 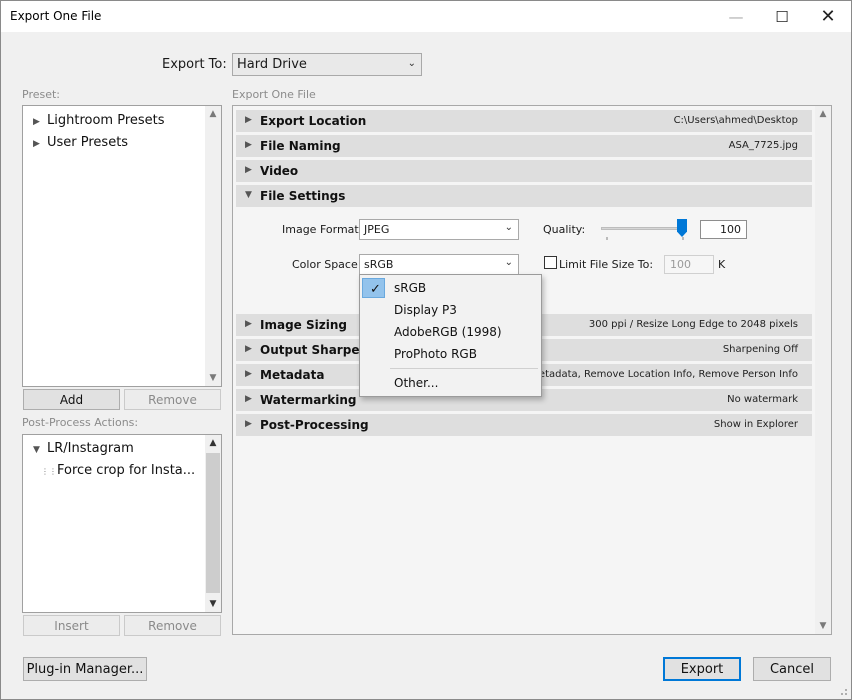 What do you see at coordinates (439, 264) in the screenshot?
I see `color-space-select: sRGB ⌄` at bounding box center [439, 264].